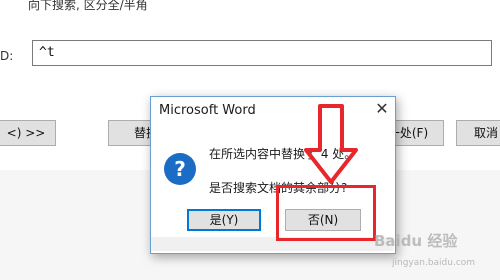  I want to click on annotation-highlight-box, so click(326, 213).